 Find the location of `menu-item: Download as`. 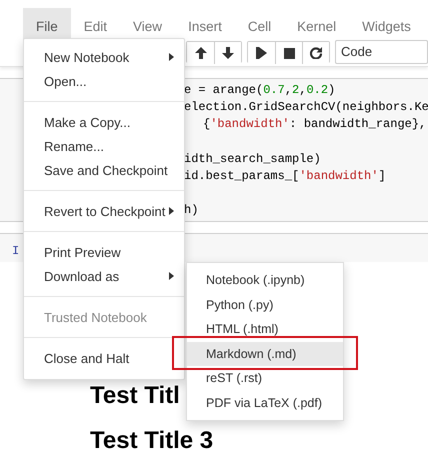

menu-item: Download as is located at coordinates (104, 276).